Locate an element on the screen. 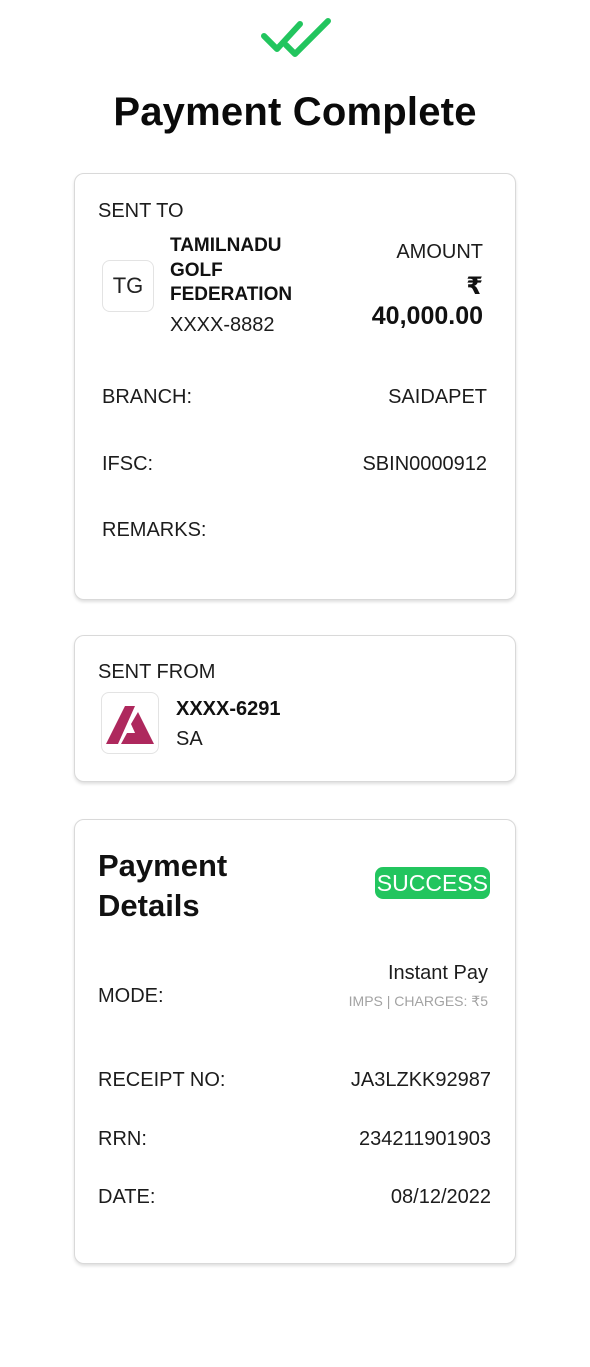  axis-bank-logo-icon is located at coordinates (130, 723).